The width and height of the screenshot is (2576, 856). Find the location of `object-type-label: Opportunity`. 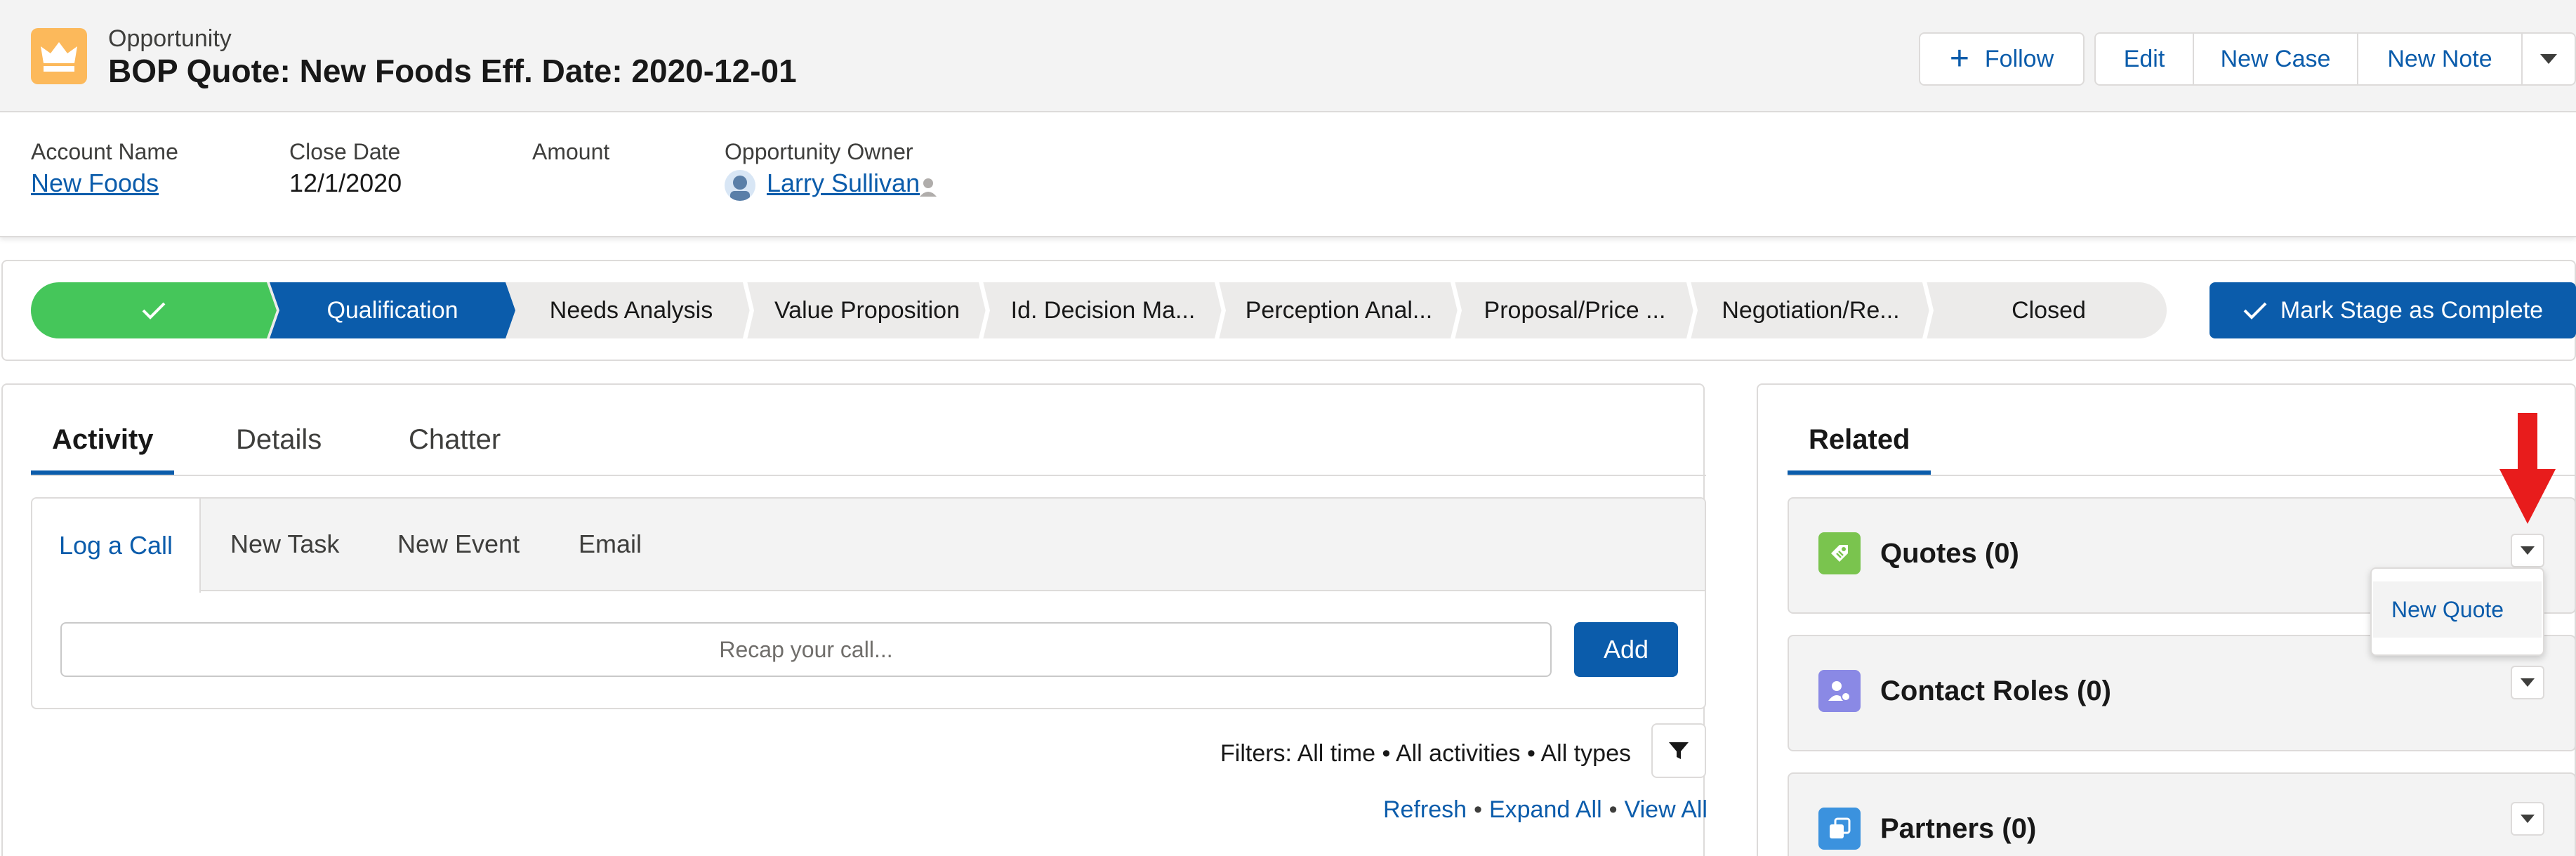

object-type-label: Opportunity is located at coordinates (170, 38).